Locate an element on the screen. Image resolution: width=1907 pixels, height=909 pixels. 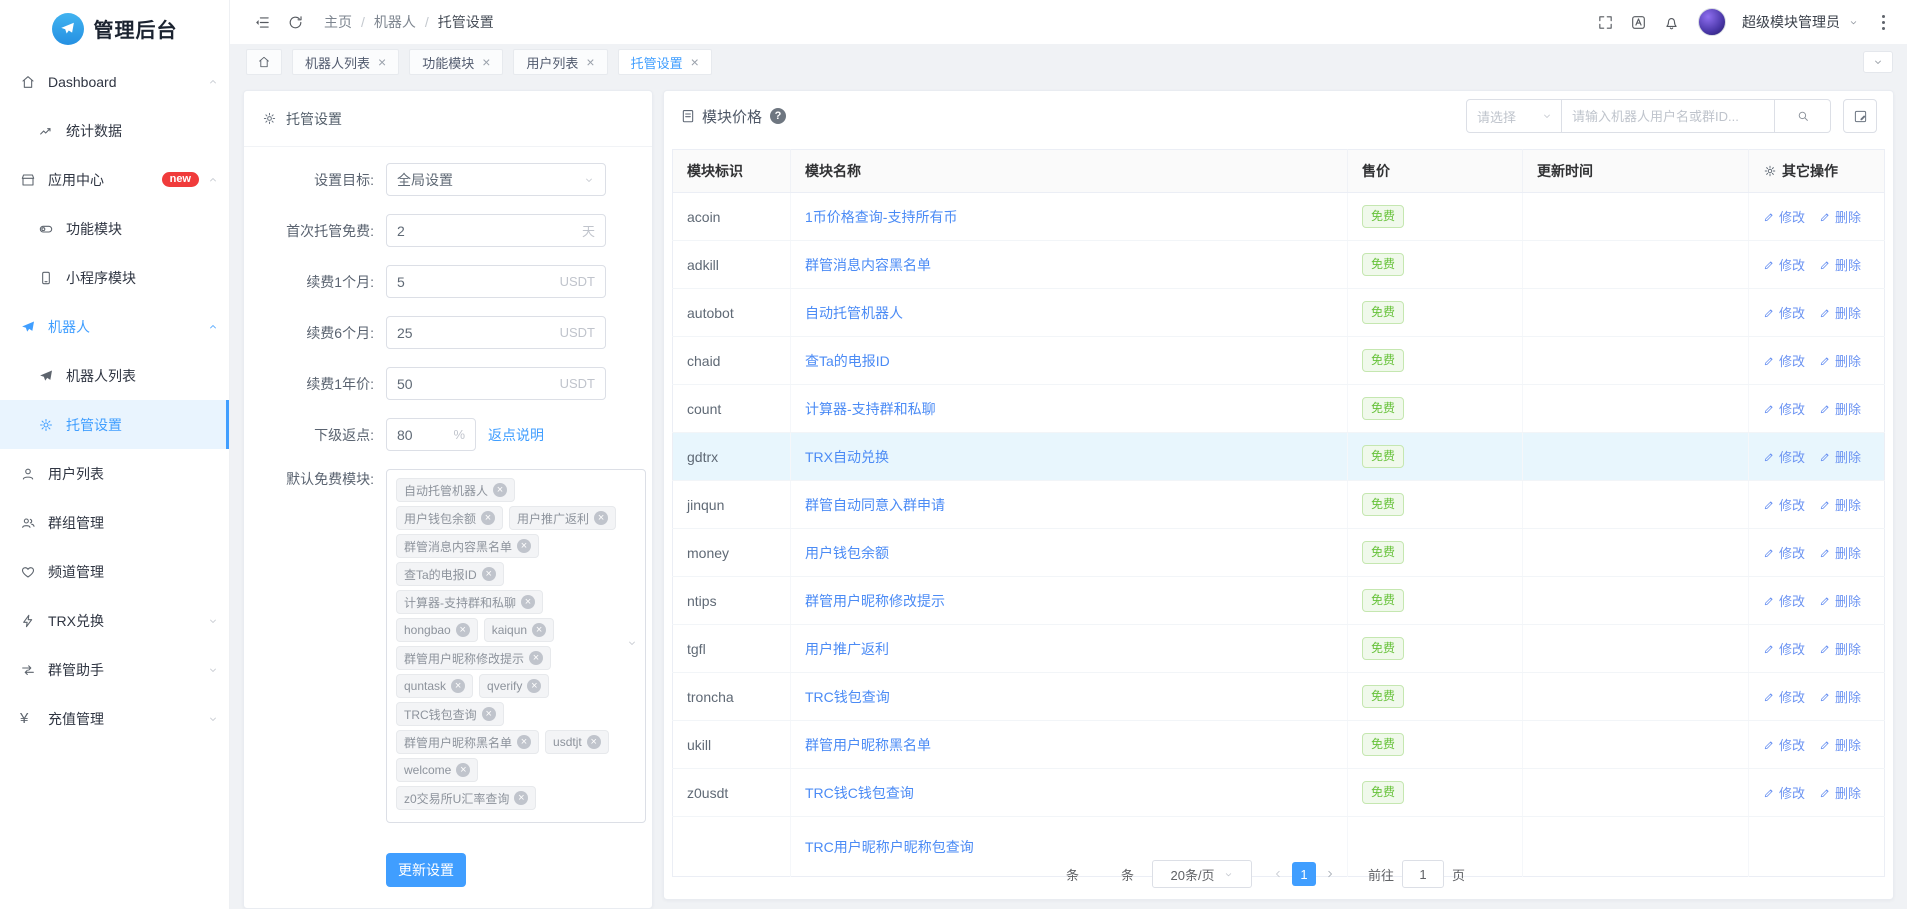
next-page-chevron-icon is located at coordinates (1330, 874).